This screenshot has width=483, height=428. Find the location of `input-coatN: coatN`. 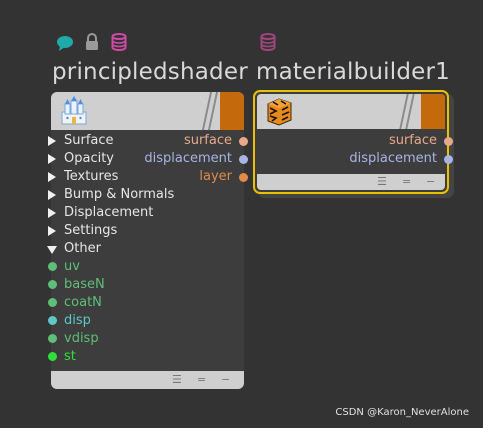

input-coatN: coatN is located at coordinates (108, 303).